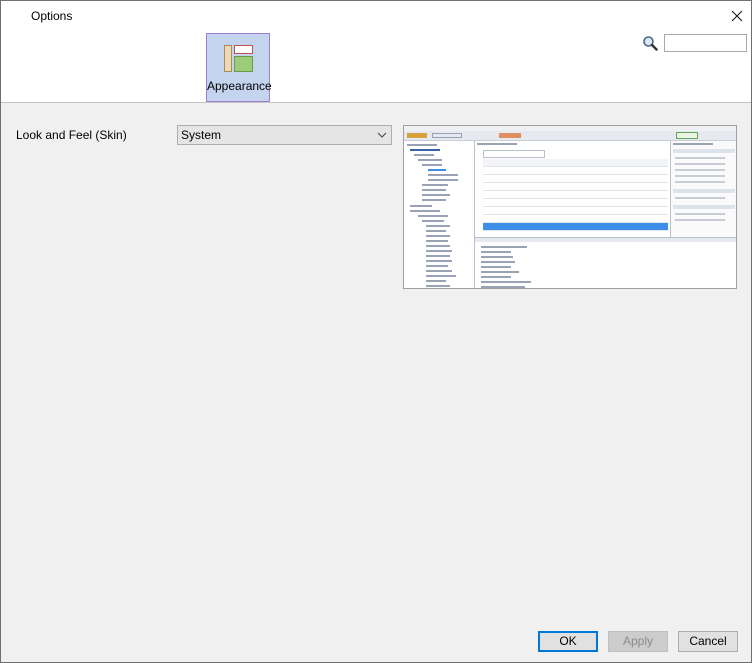  Describe the element at coordinates (52, 16) in the screenshot. I see `dialog-title: Options` at that location.